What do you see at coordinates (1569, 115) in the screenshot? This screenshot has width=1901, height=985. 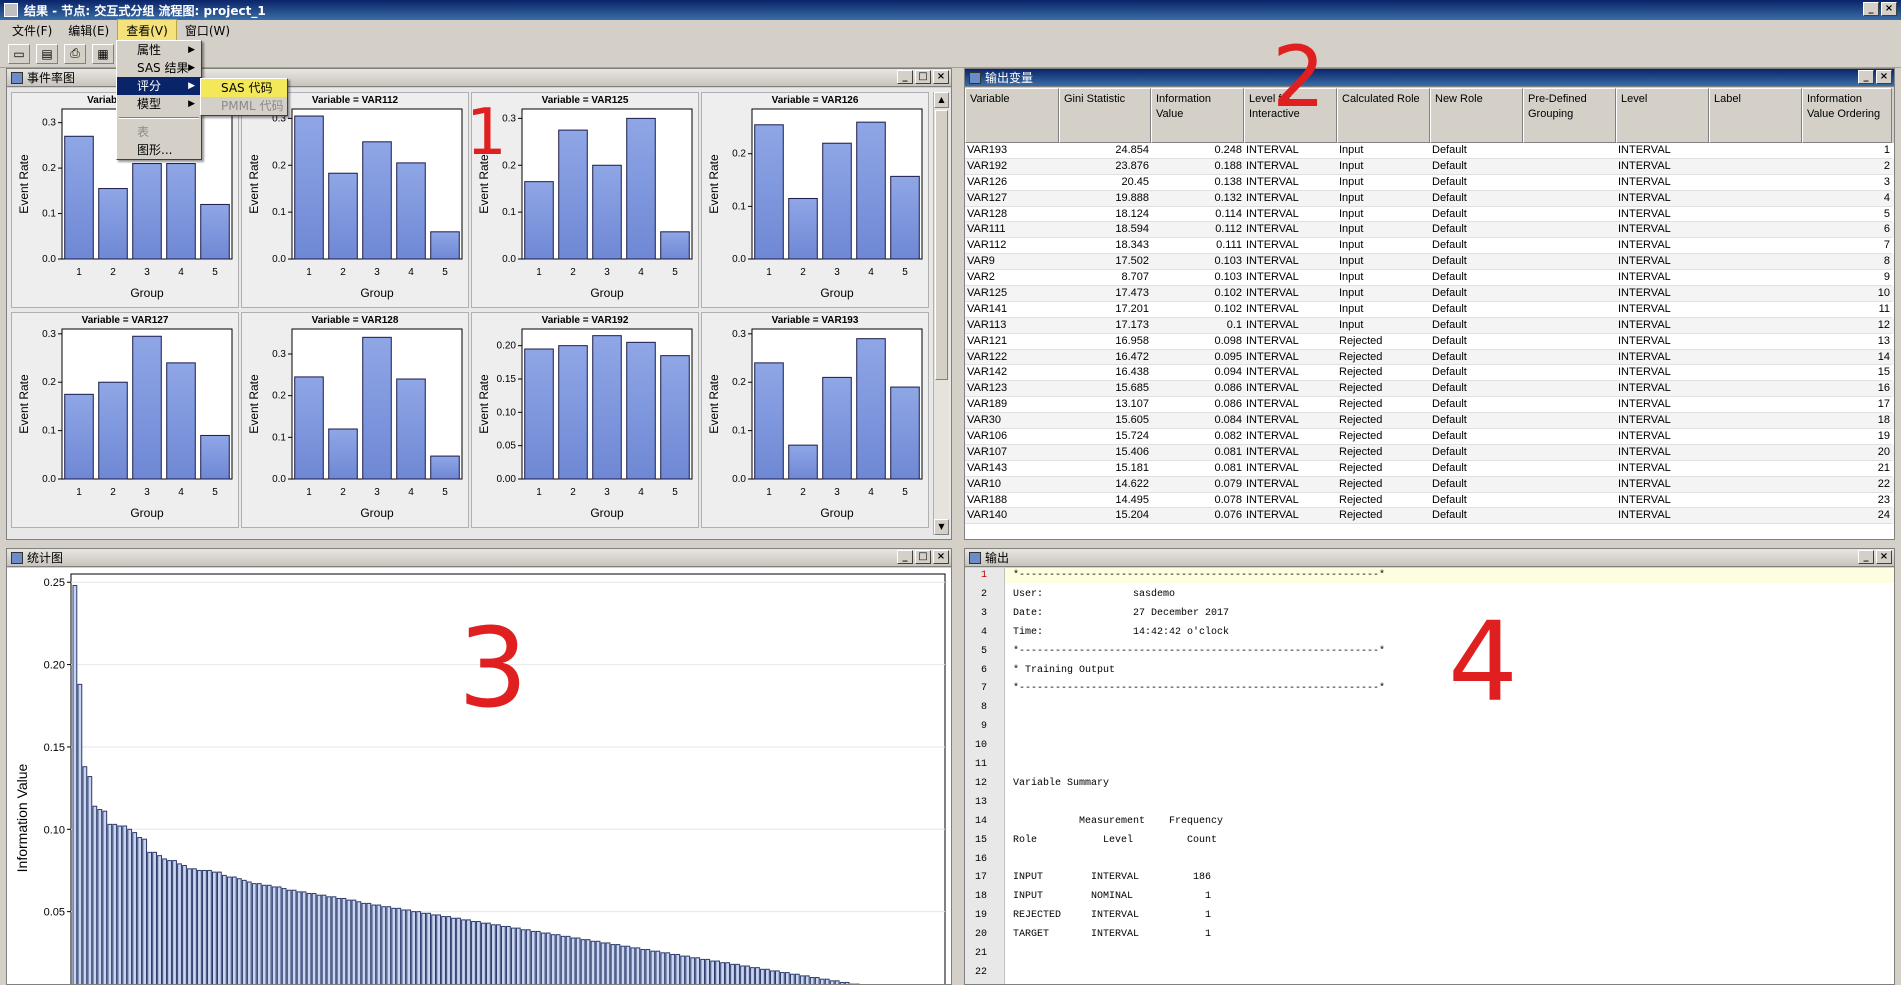 I see `column-header: Pre-Defined Grouping` at bounding box center [1569, 115].